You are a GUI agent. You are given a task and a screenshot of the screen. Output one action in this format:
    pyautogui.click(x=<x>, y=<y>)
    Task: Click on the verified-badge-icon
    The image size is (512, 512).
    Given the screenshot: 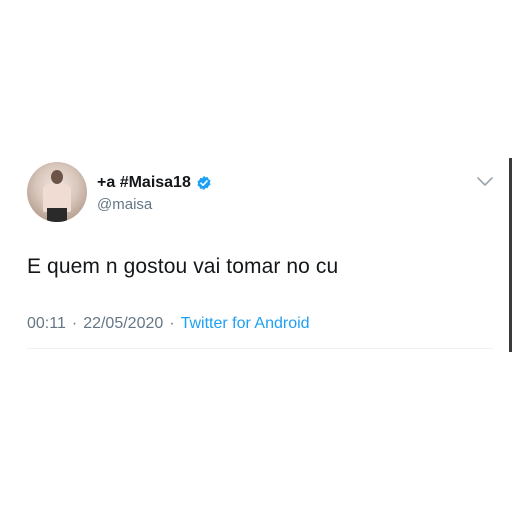 What is the action you would take?
    pyautogui.click(x=204, y=183)
    